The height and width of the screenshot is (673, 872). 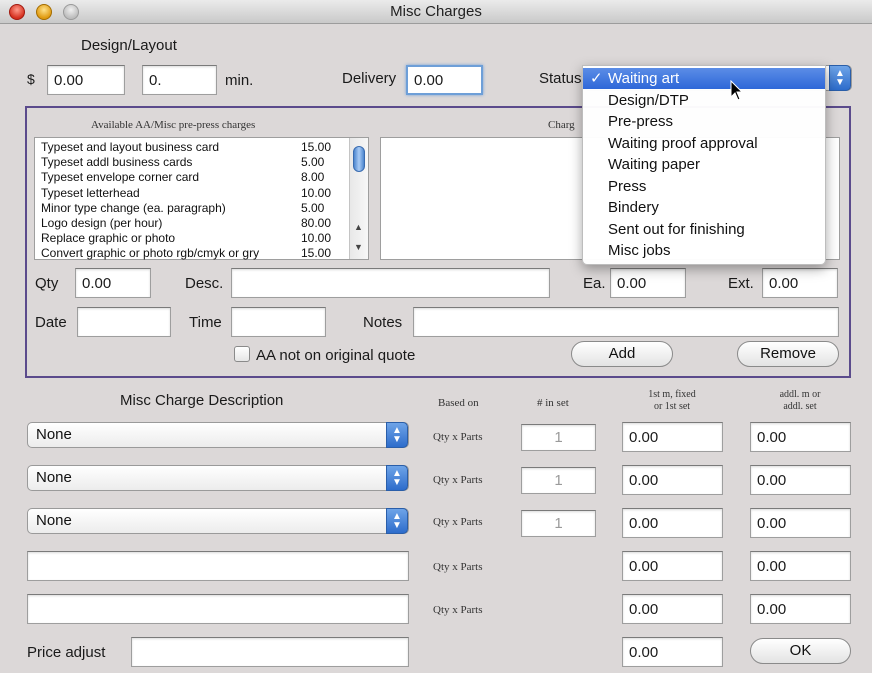 What do you see at coordinates (741, 283) in the screenshot?
I see `ext-label: Ext.` at bounding box center [741, 283].